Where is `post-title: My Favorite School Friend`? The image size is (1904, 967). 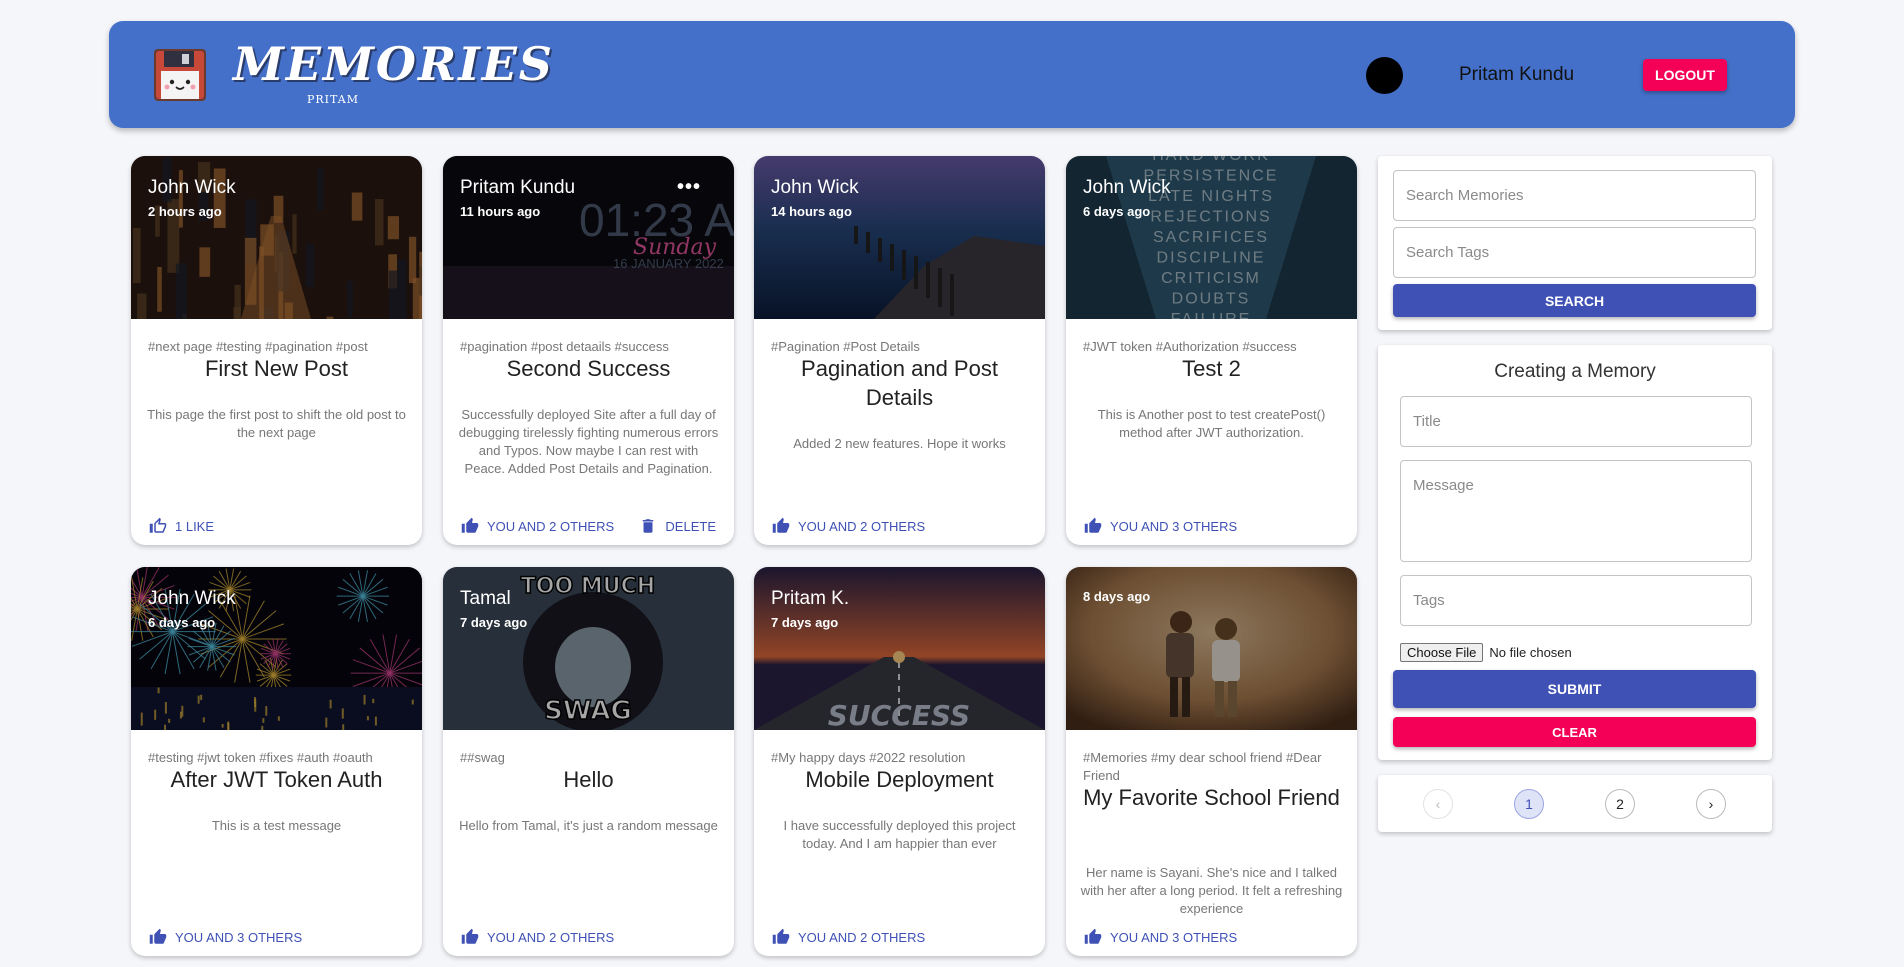 post-title: My Favorite School Friend is located at coordinates (1211, 797).